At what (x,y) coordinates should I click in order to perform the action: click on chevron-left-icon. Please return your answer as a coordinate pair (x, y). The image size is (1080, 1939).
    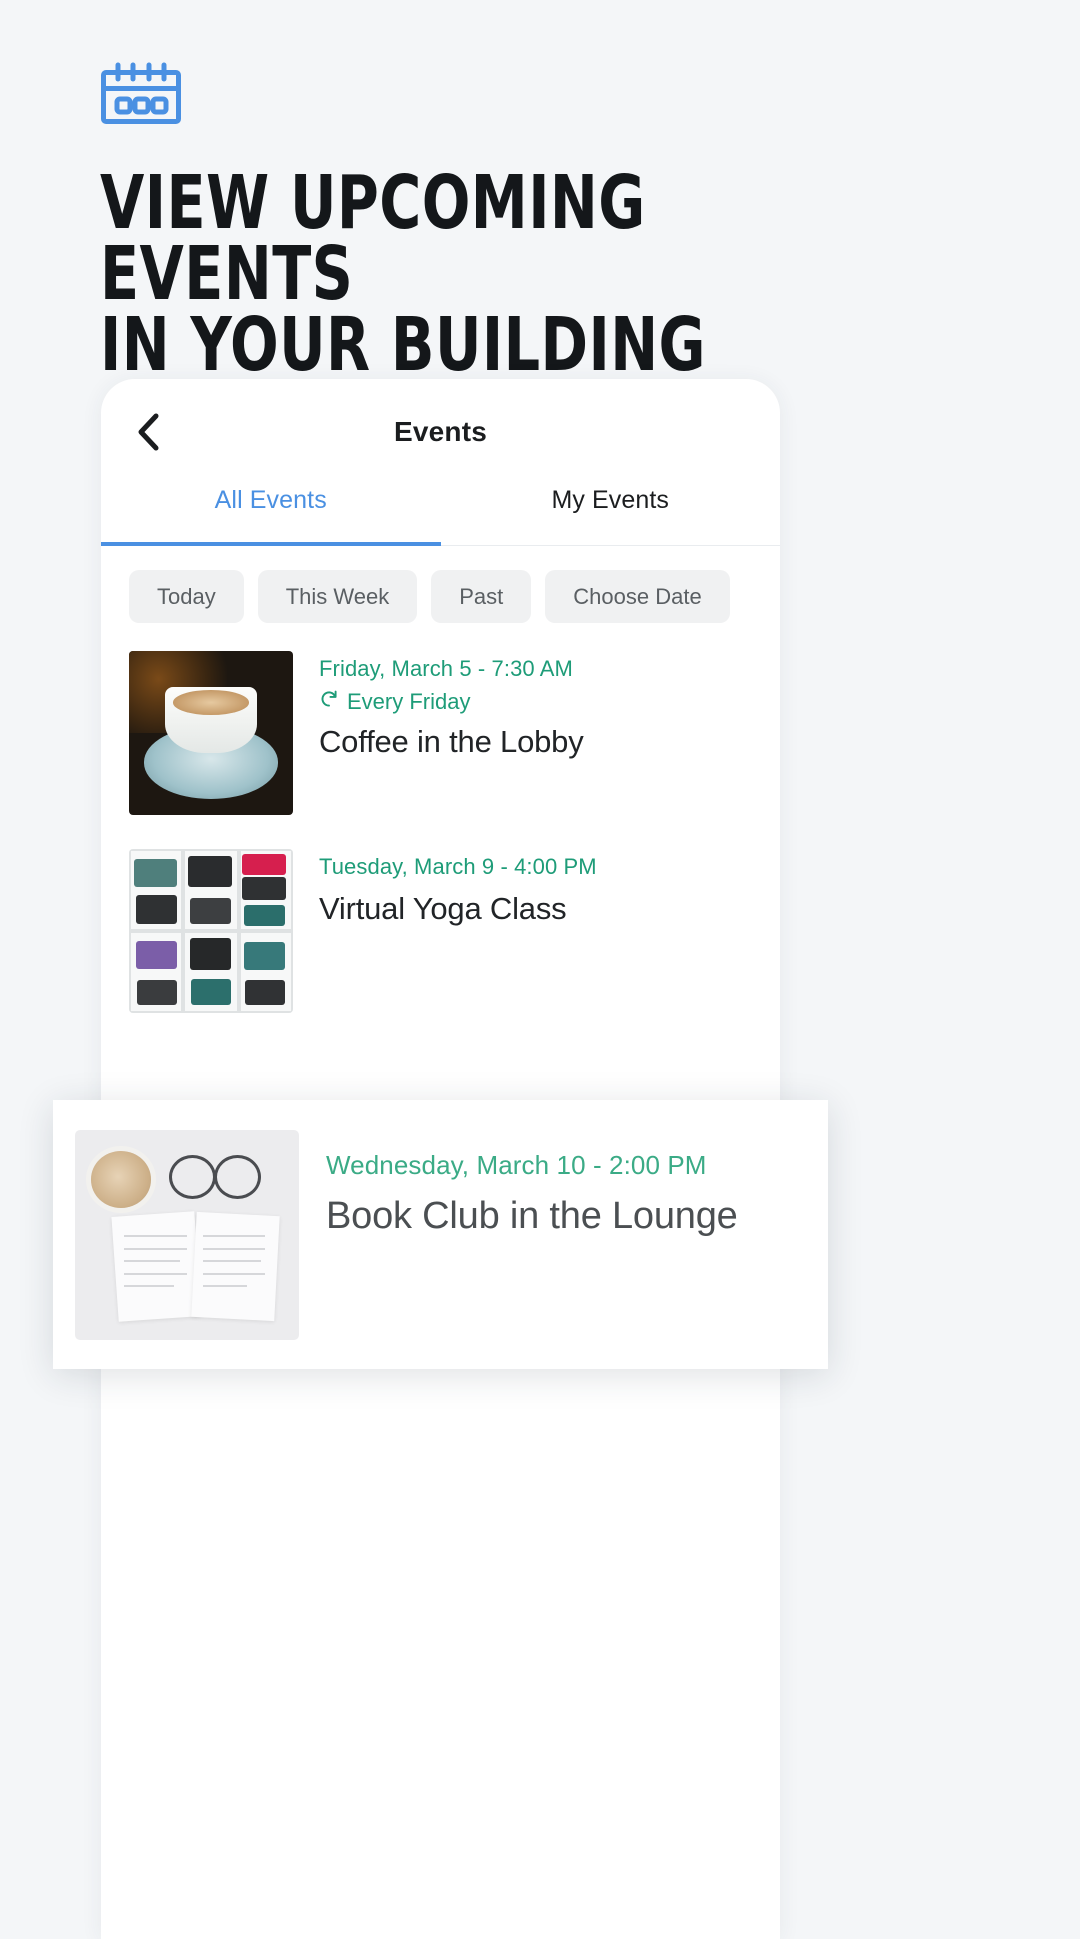
    Looking at the image, I should click on (149, 432).